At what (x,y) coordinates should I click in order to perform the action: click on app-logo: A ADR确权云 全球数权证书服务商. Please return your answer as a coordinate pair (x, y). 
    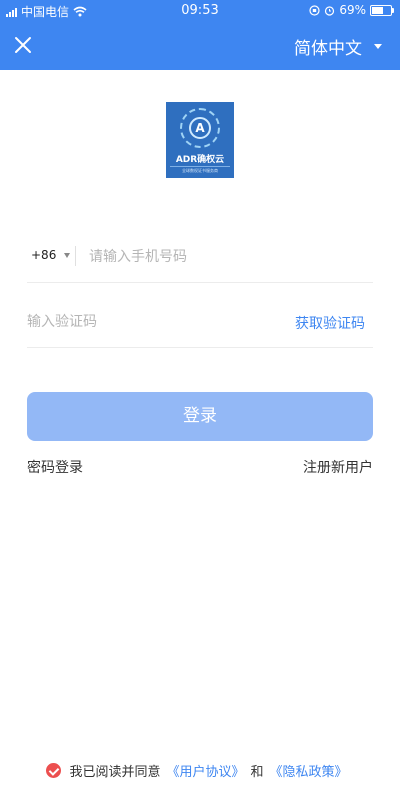
    Looking at the image, I should click on (200, 140).